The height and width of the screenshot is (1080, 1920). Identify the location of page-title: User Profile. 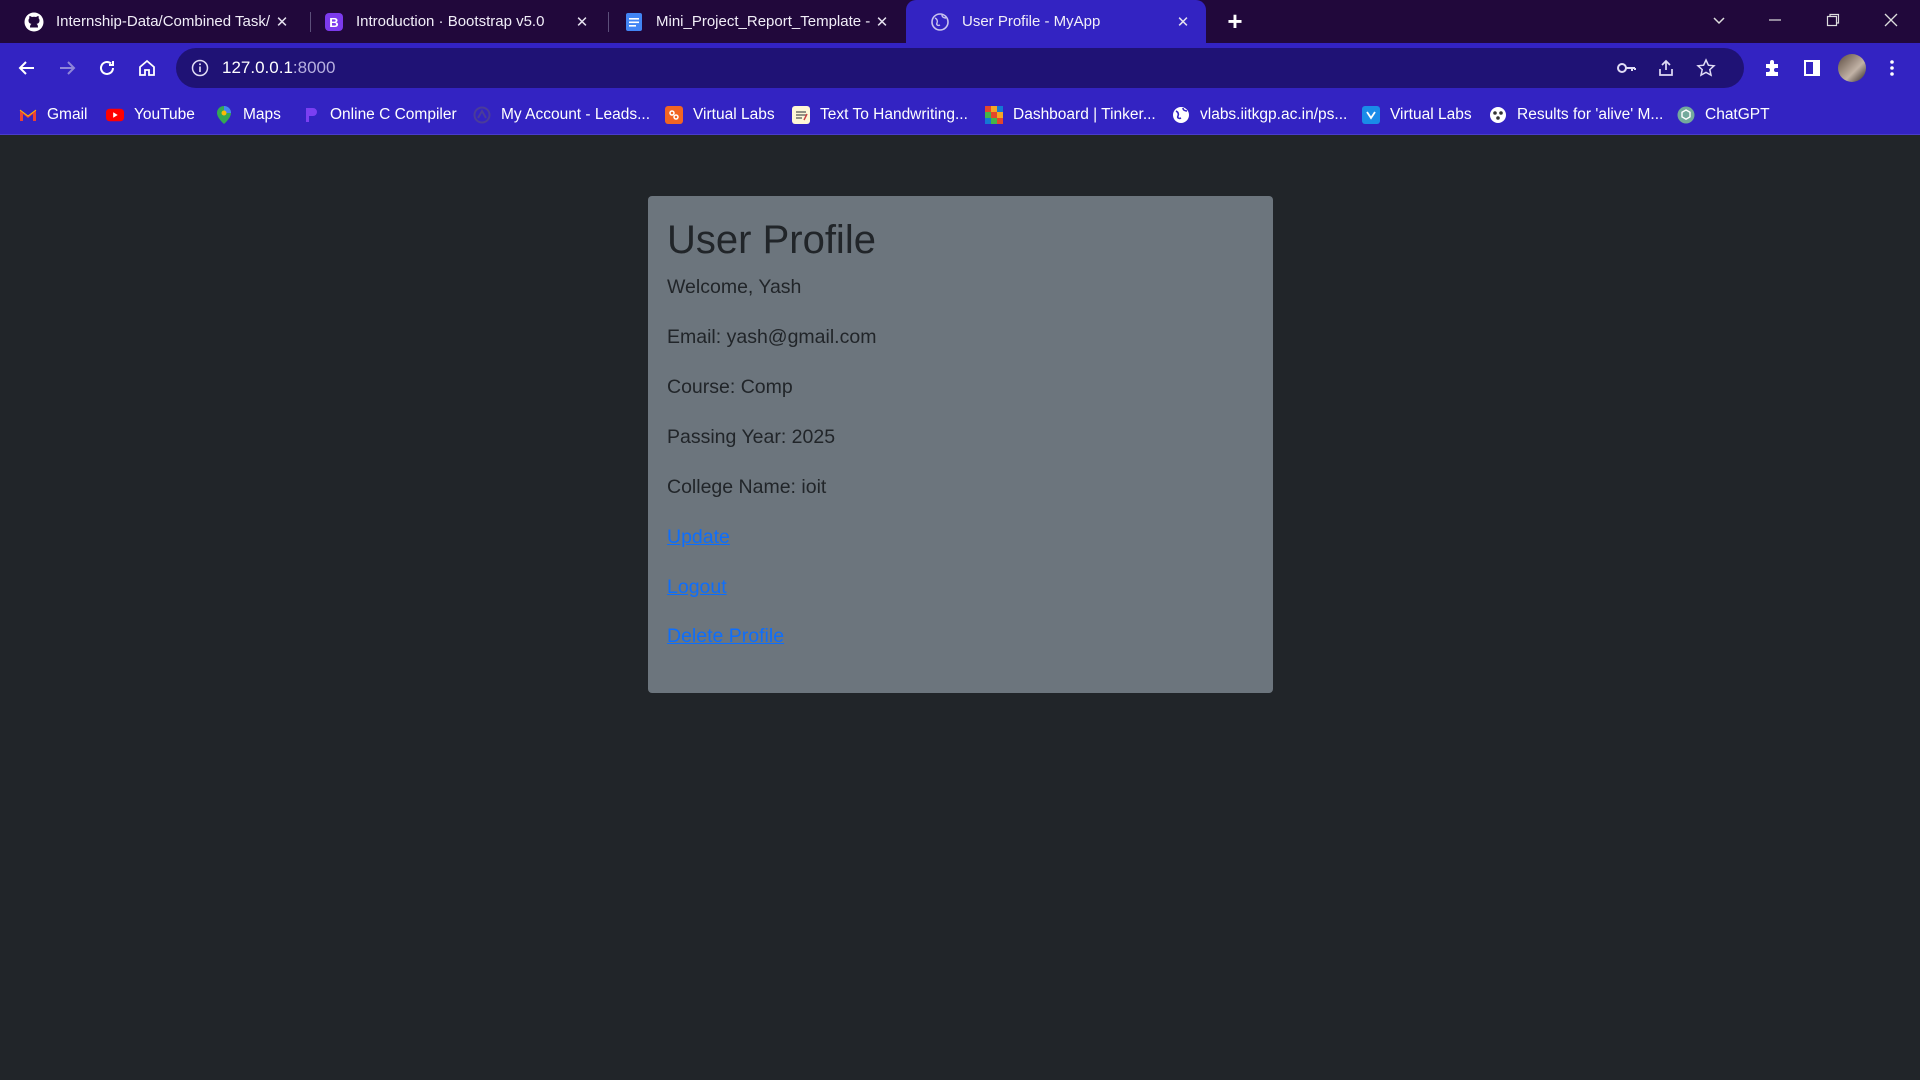
(771, 240).